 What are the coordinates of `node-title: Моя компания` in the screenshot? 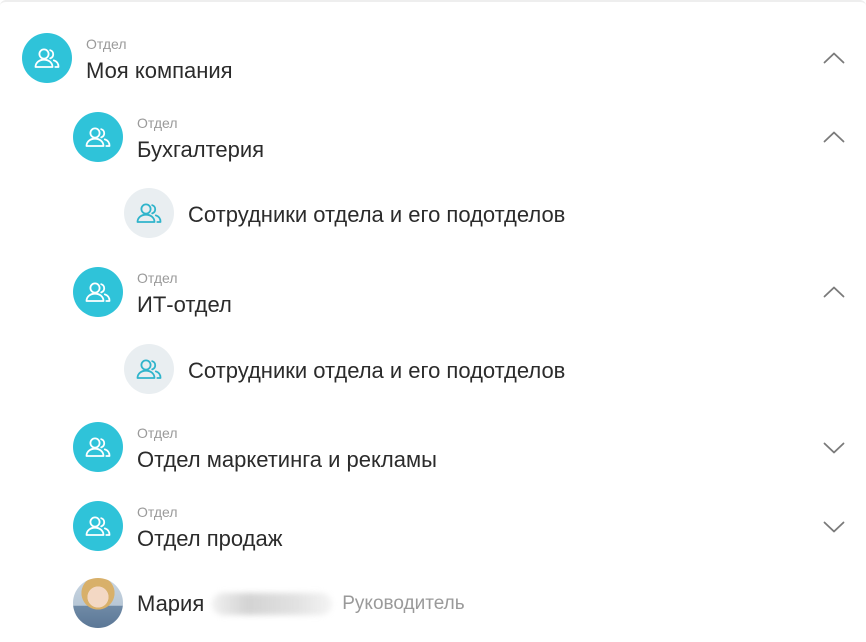 It's located at (159, 70).